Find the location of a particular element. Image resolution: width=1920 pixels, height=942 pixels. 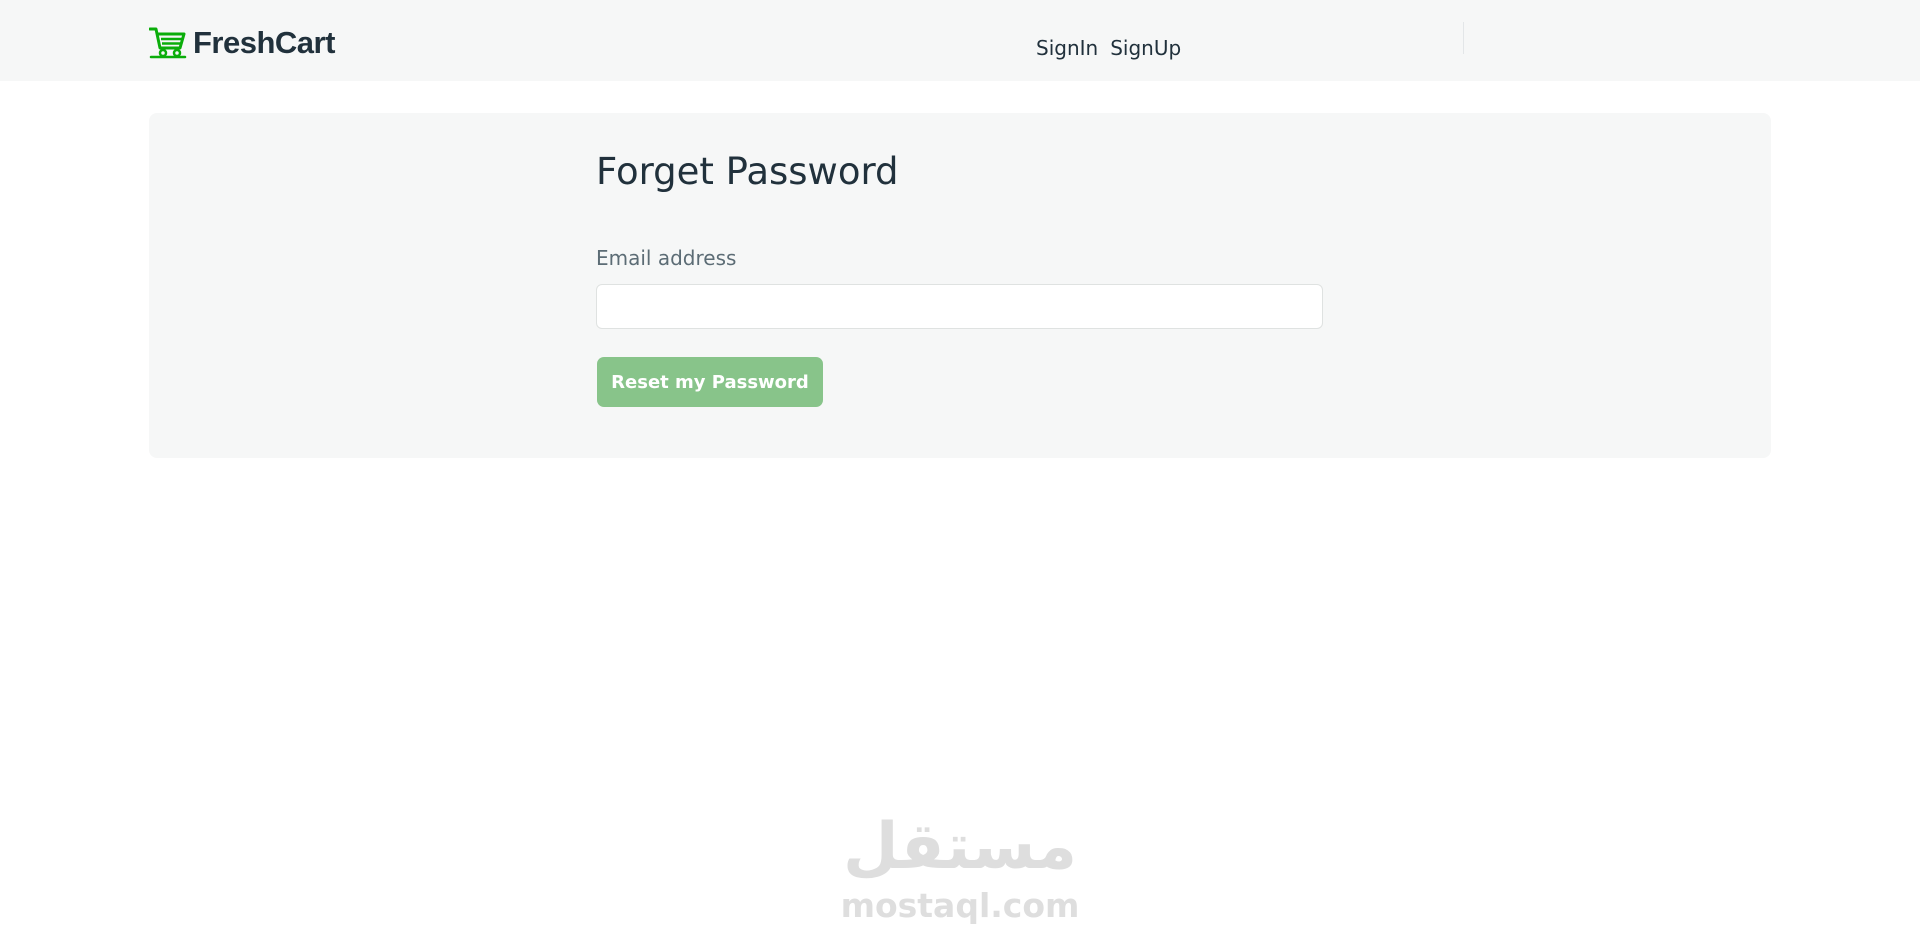

page-title: Forget Password is located at coordinates (747, 171).